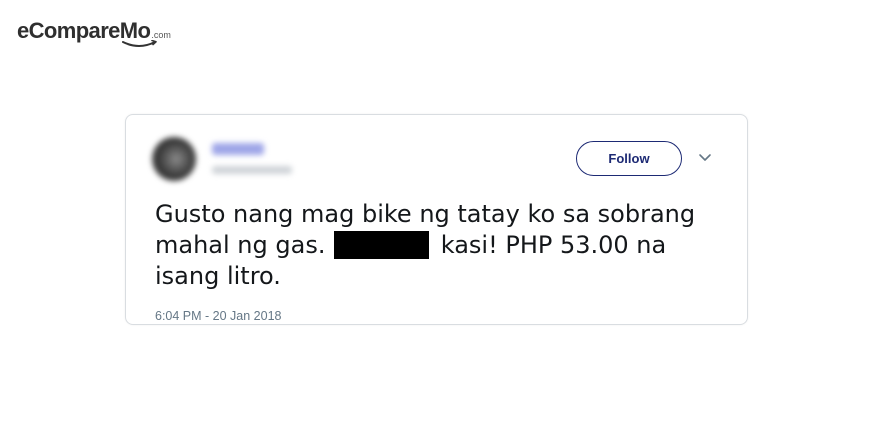  What do you see at coordinates (629, 158) in the screenshot?
I see `follow-button: Follow` at bounding box center [629, 158].